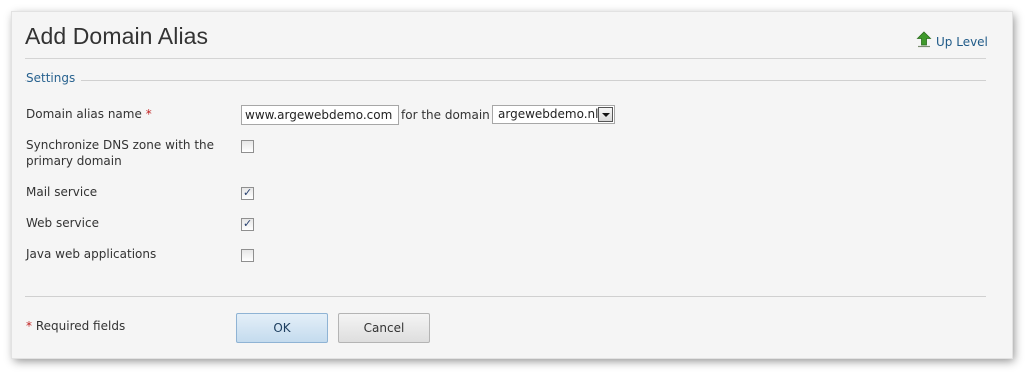 The height and width of the screenshot is (379, 1032). I want to click on alias-name-label: Domain alias name, so click(84, 114).